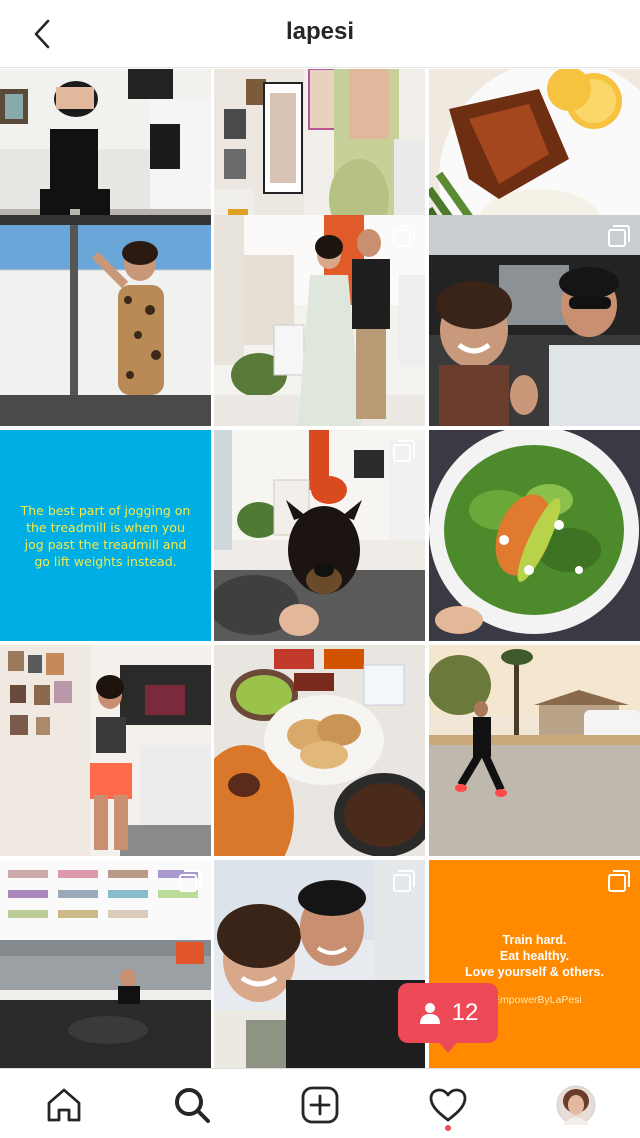 The height and width of the screenshot is (1138, 640). I want to click on follower-notification-bubble: 12, so click(448, 1013).